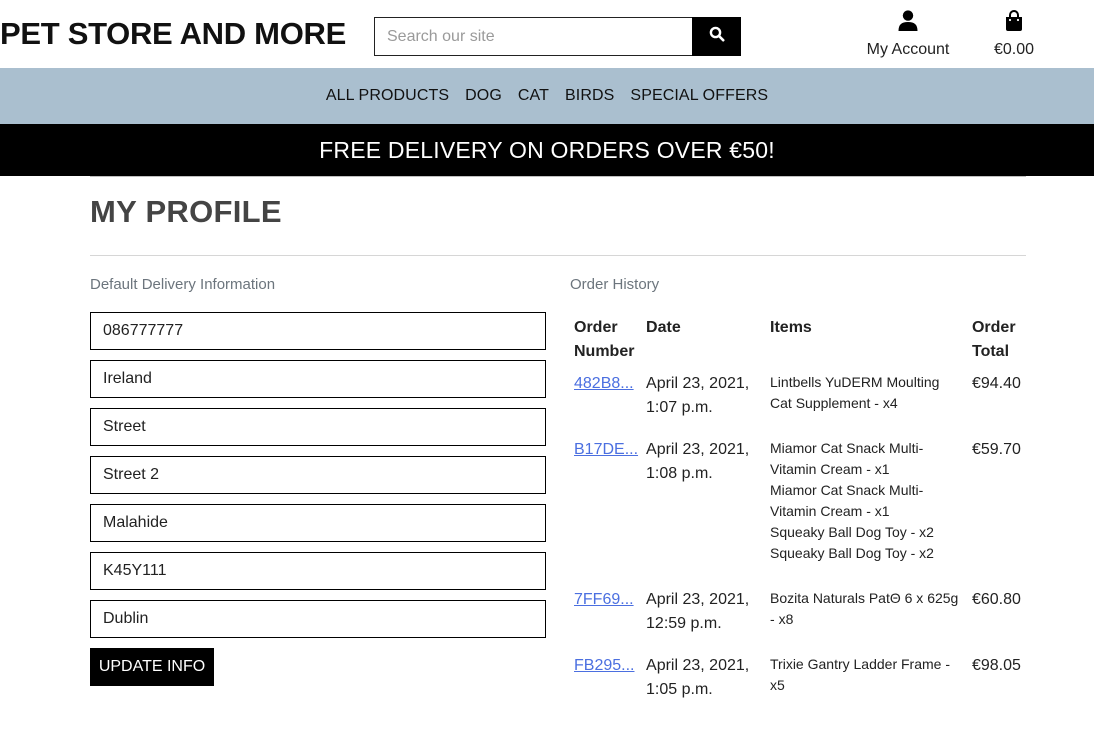 Image resolution: width=1094 pixels, height=747 pixels. Describe the element at coordinates (663, 327) in the screenshot. I see `header-date: Date` at that location.